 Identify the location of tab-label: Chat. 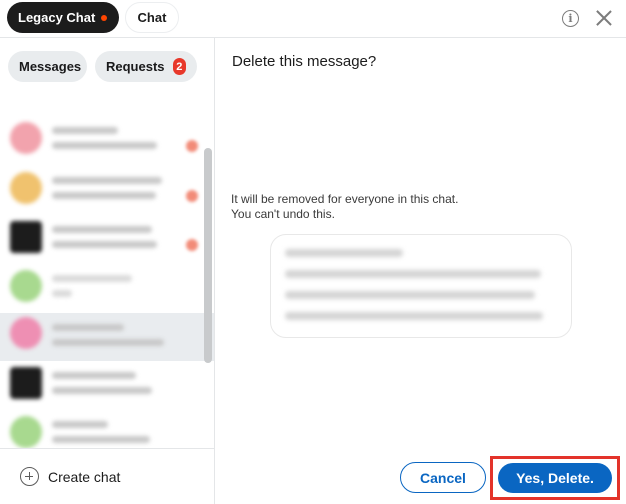
(152, 17).